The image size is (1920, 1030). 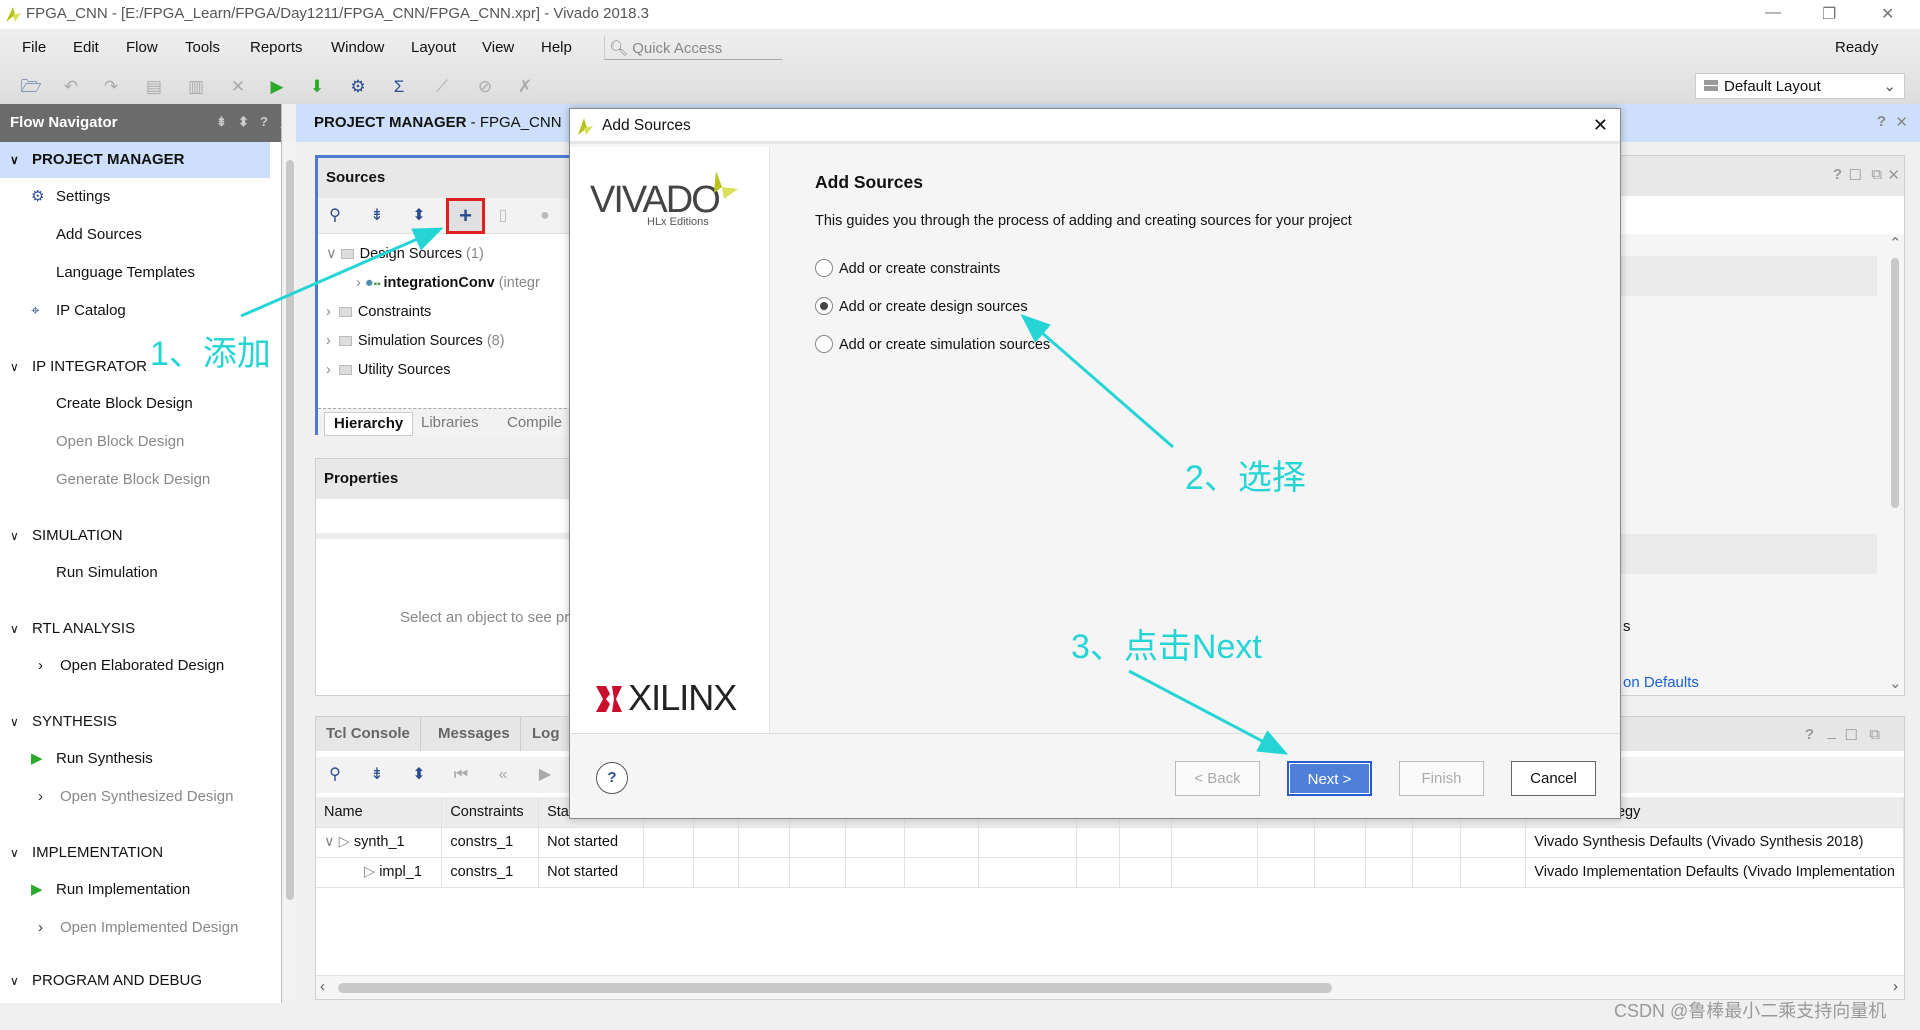 What do you see at coordinates (921, 306) in the screenshot?
I see `radio-add-design-sources: Add or create design sources` at bounding box center [921, 306].